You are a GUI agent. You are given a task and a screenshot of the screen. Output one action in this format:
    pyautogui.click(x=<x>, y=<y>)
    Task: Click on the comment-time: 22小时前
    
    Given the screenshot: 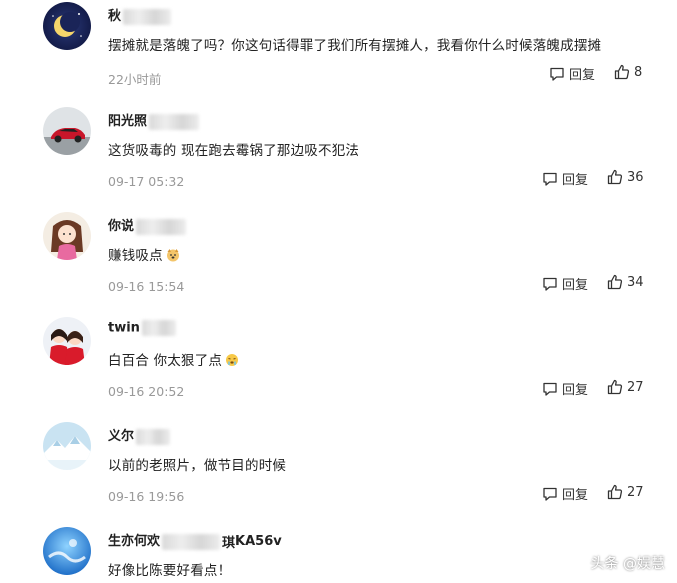 What is the action you would take?
    pyautogui.click(x=135, y=79)
    